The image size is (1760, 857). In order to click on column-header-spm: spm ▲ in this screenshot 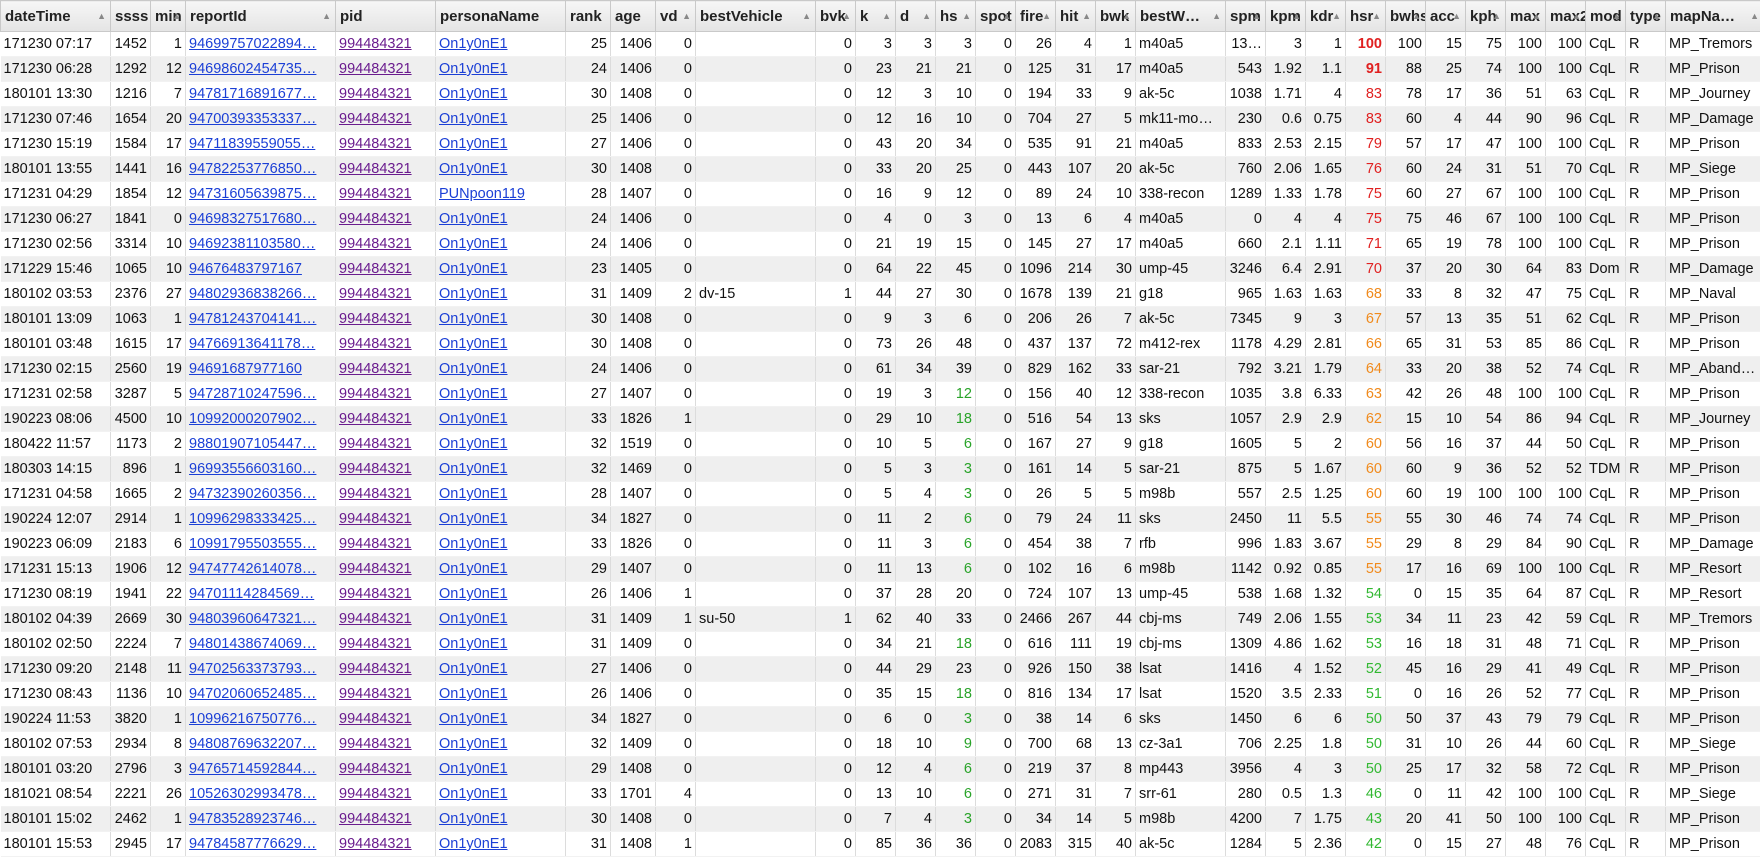, I will do `click(1245, 16)`.